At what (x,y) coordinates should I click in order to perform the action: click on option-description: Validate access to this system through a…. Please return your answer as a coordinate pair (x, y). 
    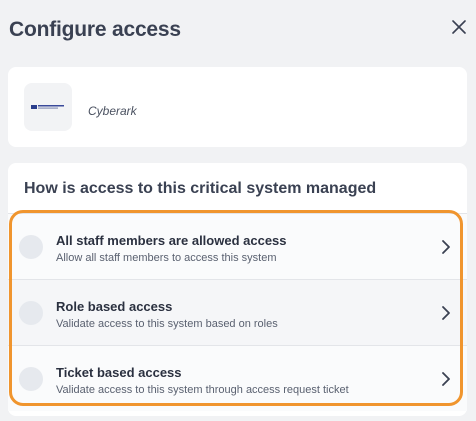
    Looking at the image, I should click on (202, 390).